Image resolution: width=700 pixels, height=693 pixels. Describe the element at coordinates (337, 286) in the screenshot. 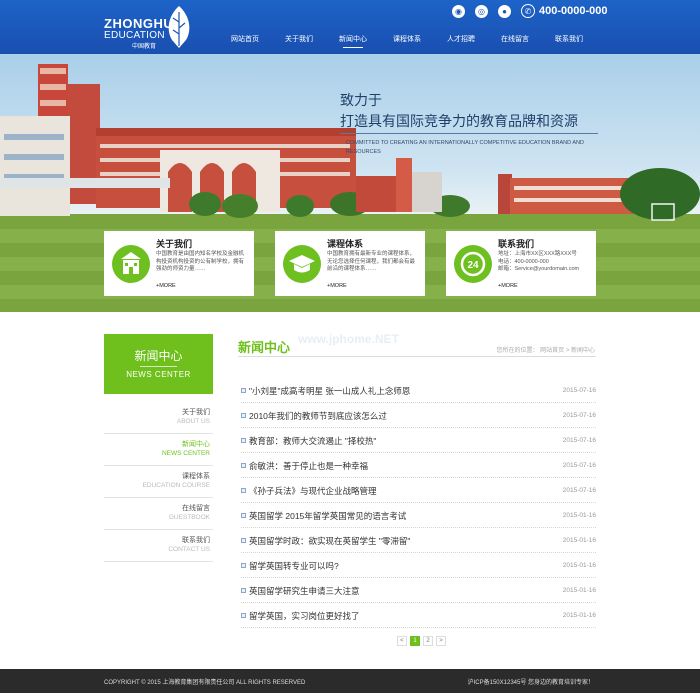

I see `card-courses-more-link: +MORE` at that location.